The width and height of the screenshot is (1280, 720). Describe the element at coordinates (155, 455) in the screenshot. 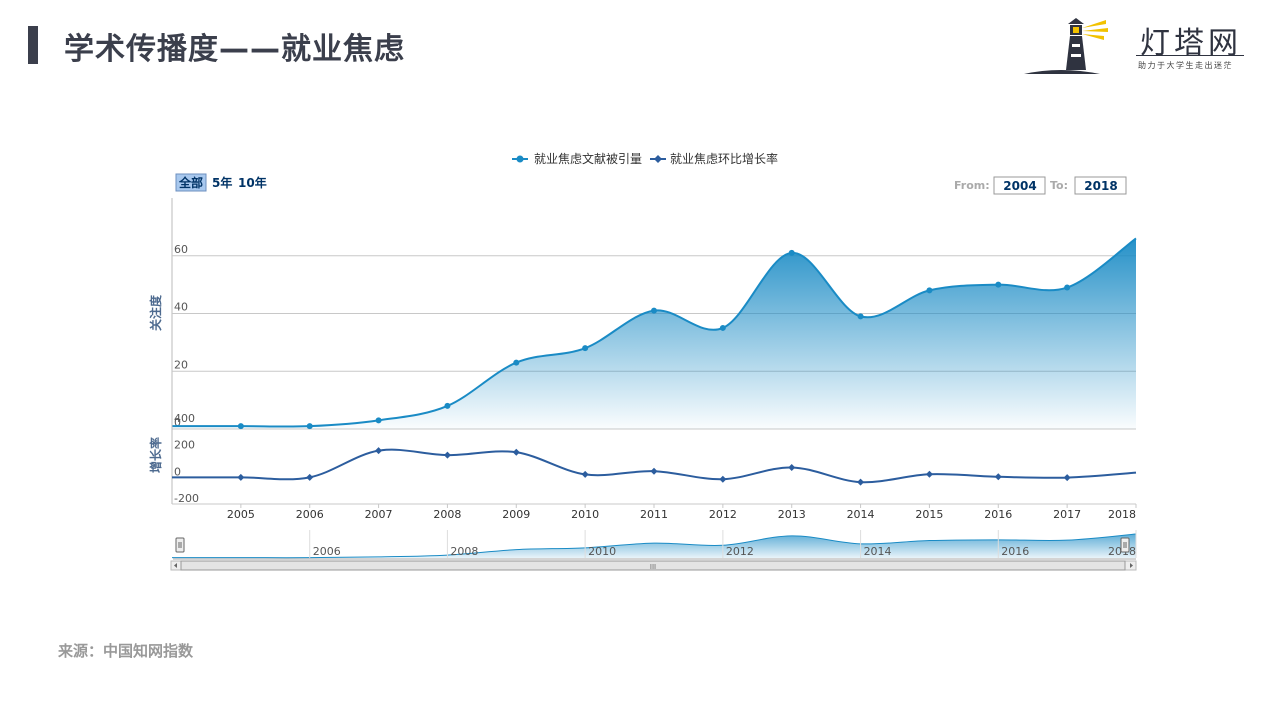

I see `y-axis-title-bottom: 增长率` at that location.